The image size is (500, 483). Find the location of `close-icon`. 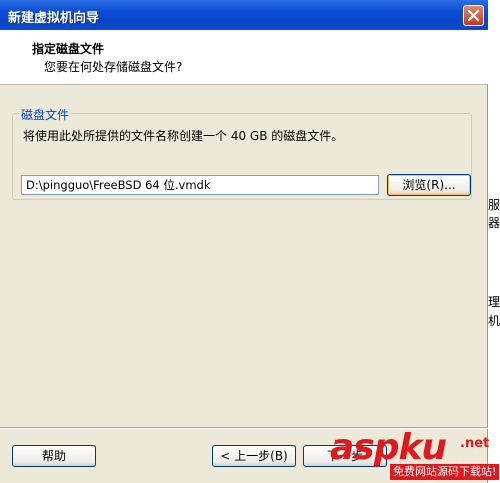

close-icon is located at coordinates (473, 15).